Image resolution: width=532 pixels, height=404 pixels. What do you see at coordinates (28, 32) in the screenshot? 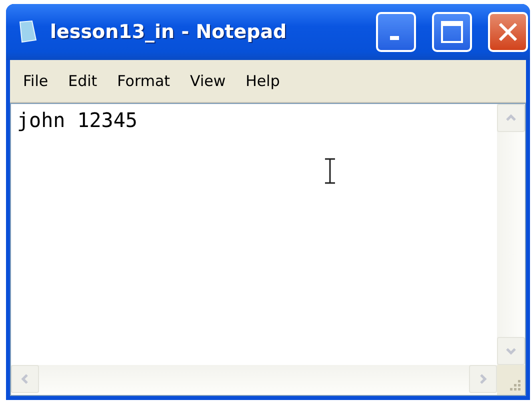
I see `notepad-icon` at bounding box center [28, 32].